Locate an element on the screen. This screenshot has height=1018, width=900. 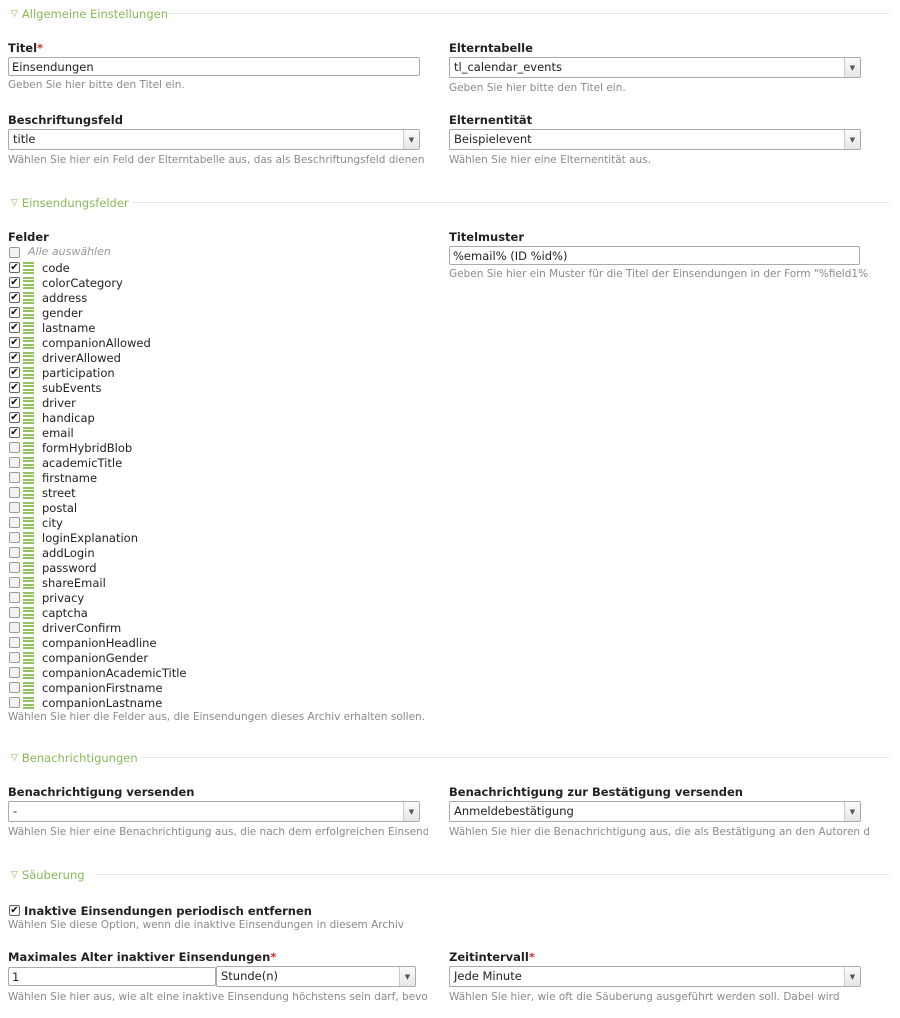
section-legend-notifications: ▽ Benachrichtigungen is located at coordinates (74, 758).